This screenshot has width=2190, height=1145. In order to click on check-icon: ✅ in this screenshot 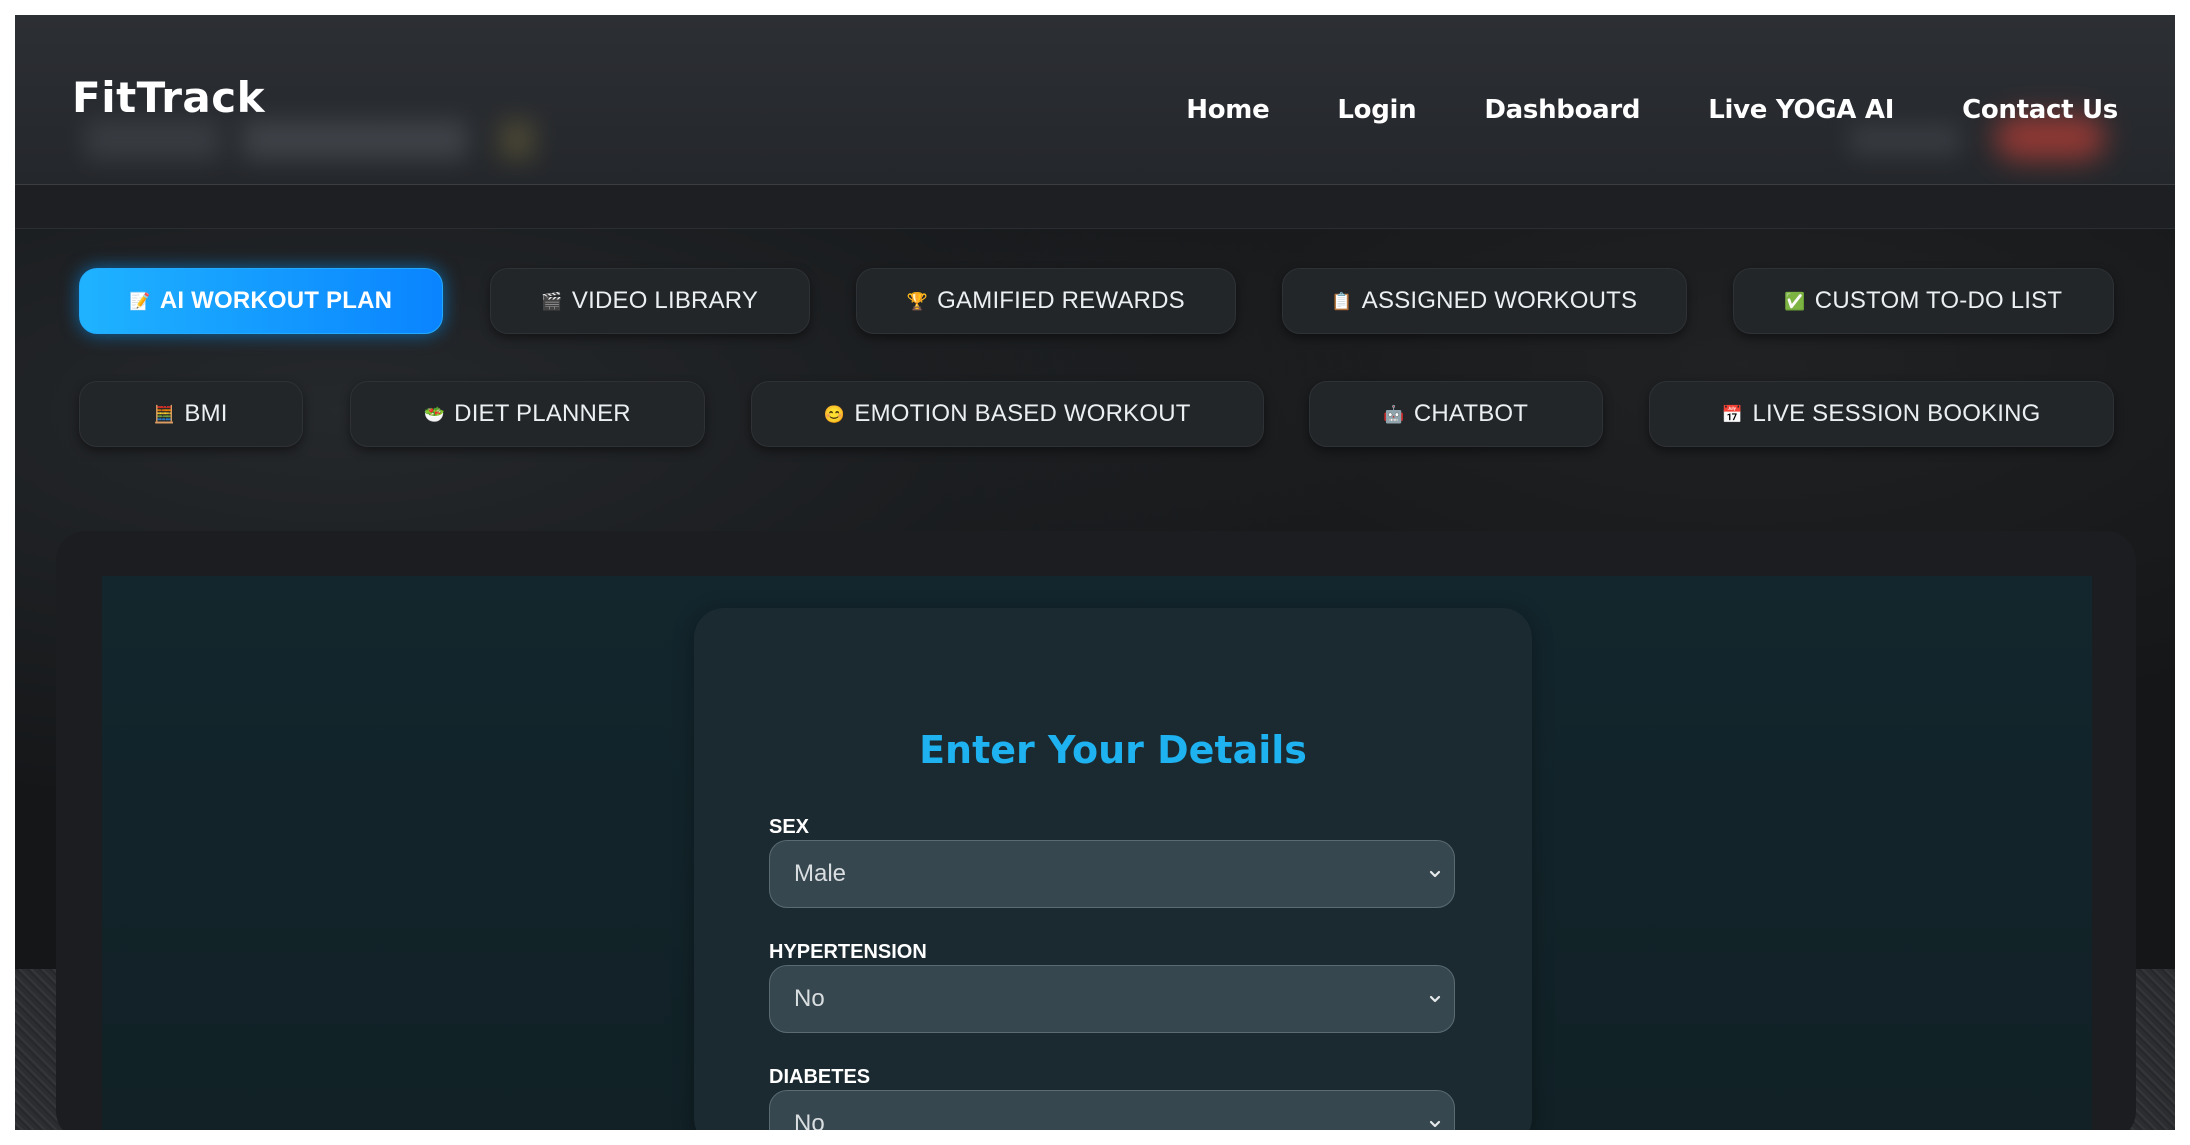, I will do `click(1795, 301)`.